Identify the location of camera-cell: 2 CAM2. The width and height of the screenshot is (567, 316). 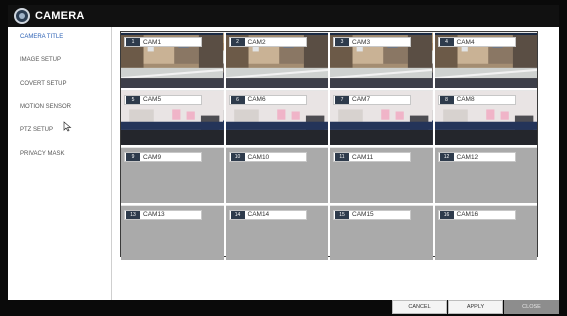
(276, 60).